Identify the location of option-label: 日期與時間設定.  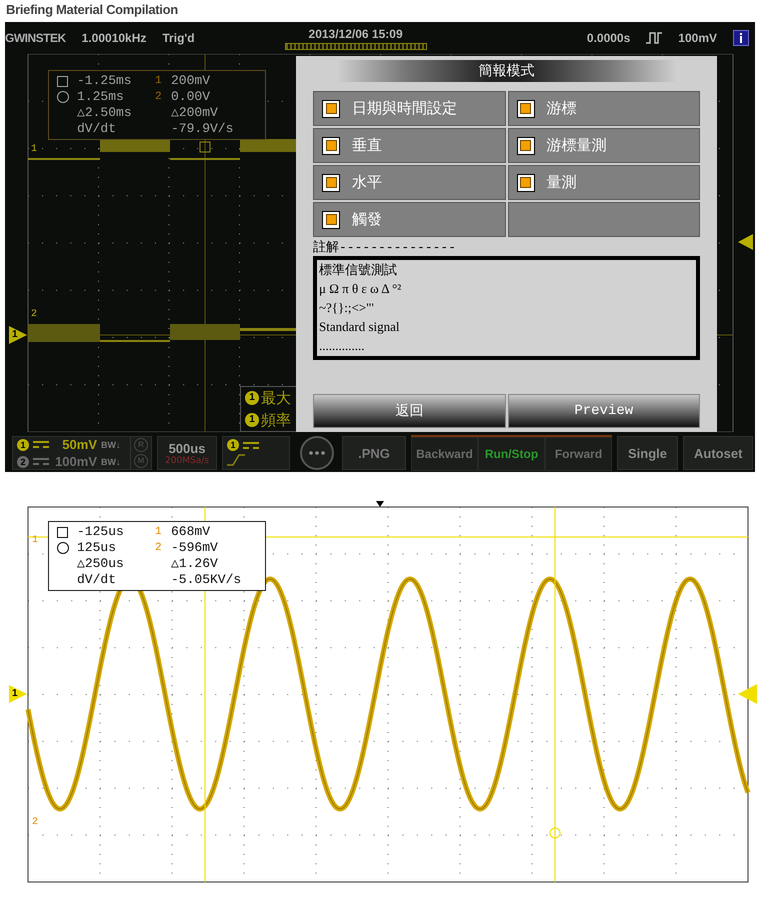
(404, 108).